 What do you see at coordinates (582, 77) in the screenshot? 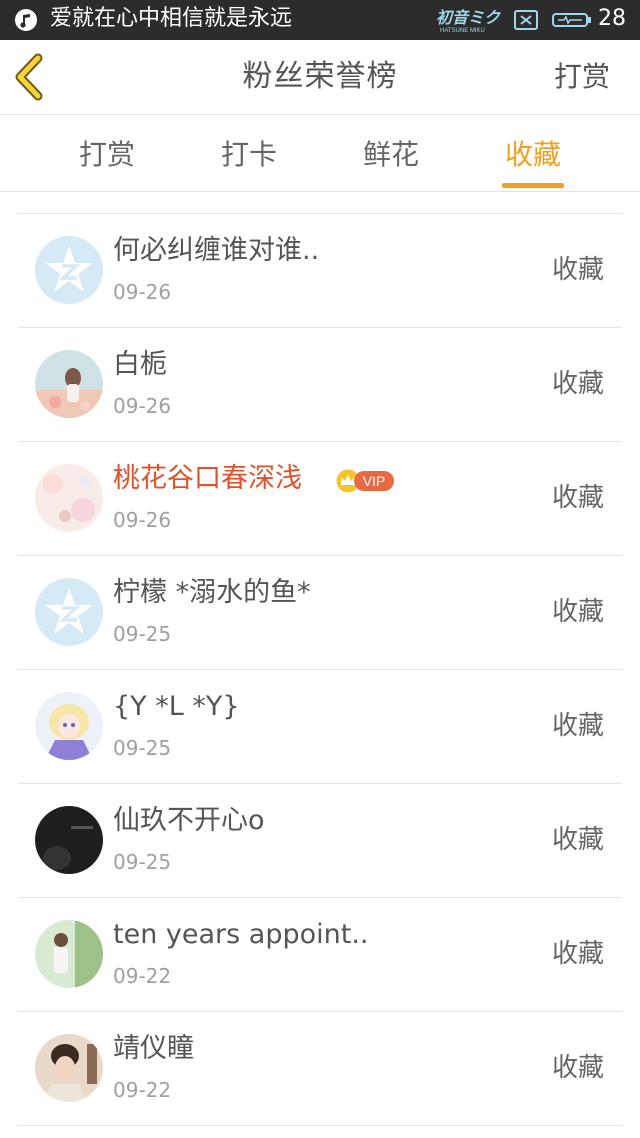
I see `reward-button: 打赏` at bounding box center [582, 77].